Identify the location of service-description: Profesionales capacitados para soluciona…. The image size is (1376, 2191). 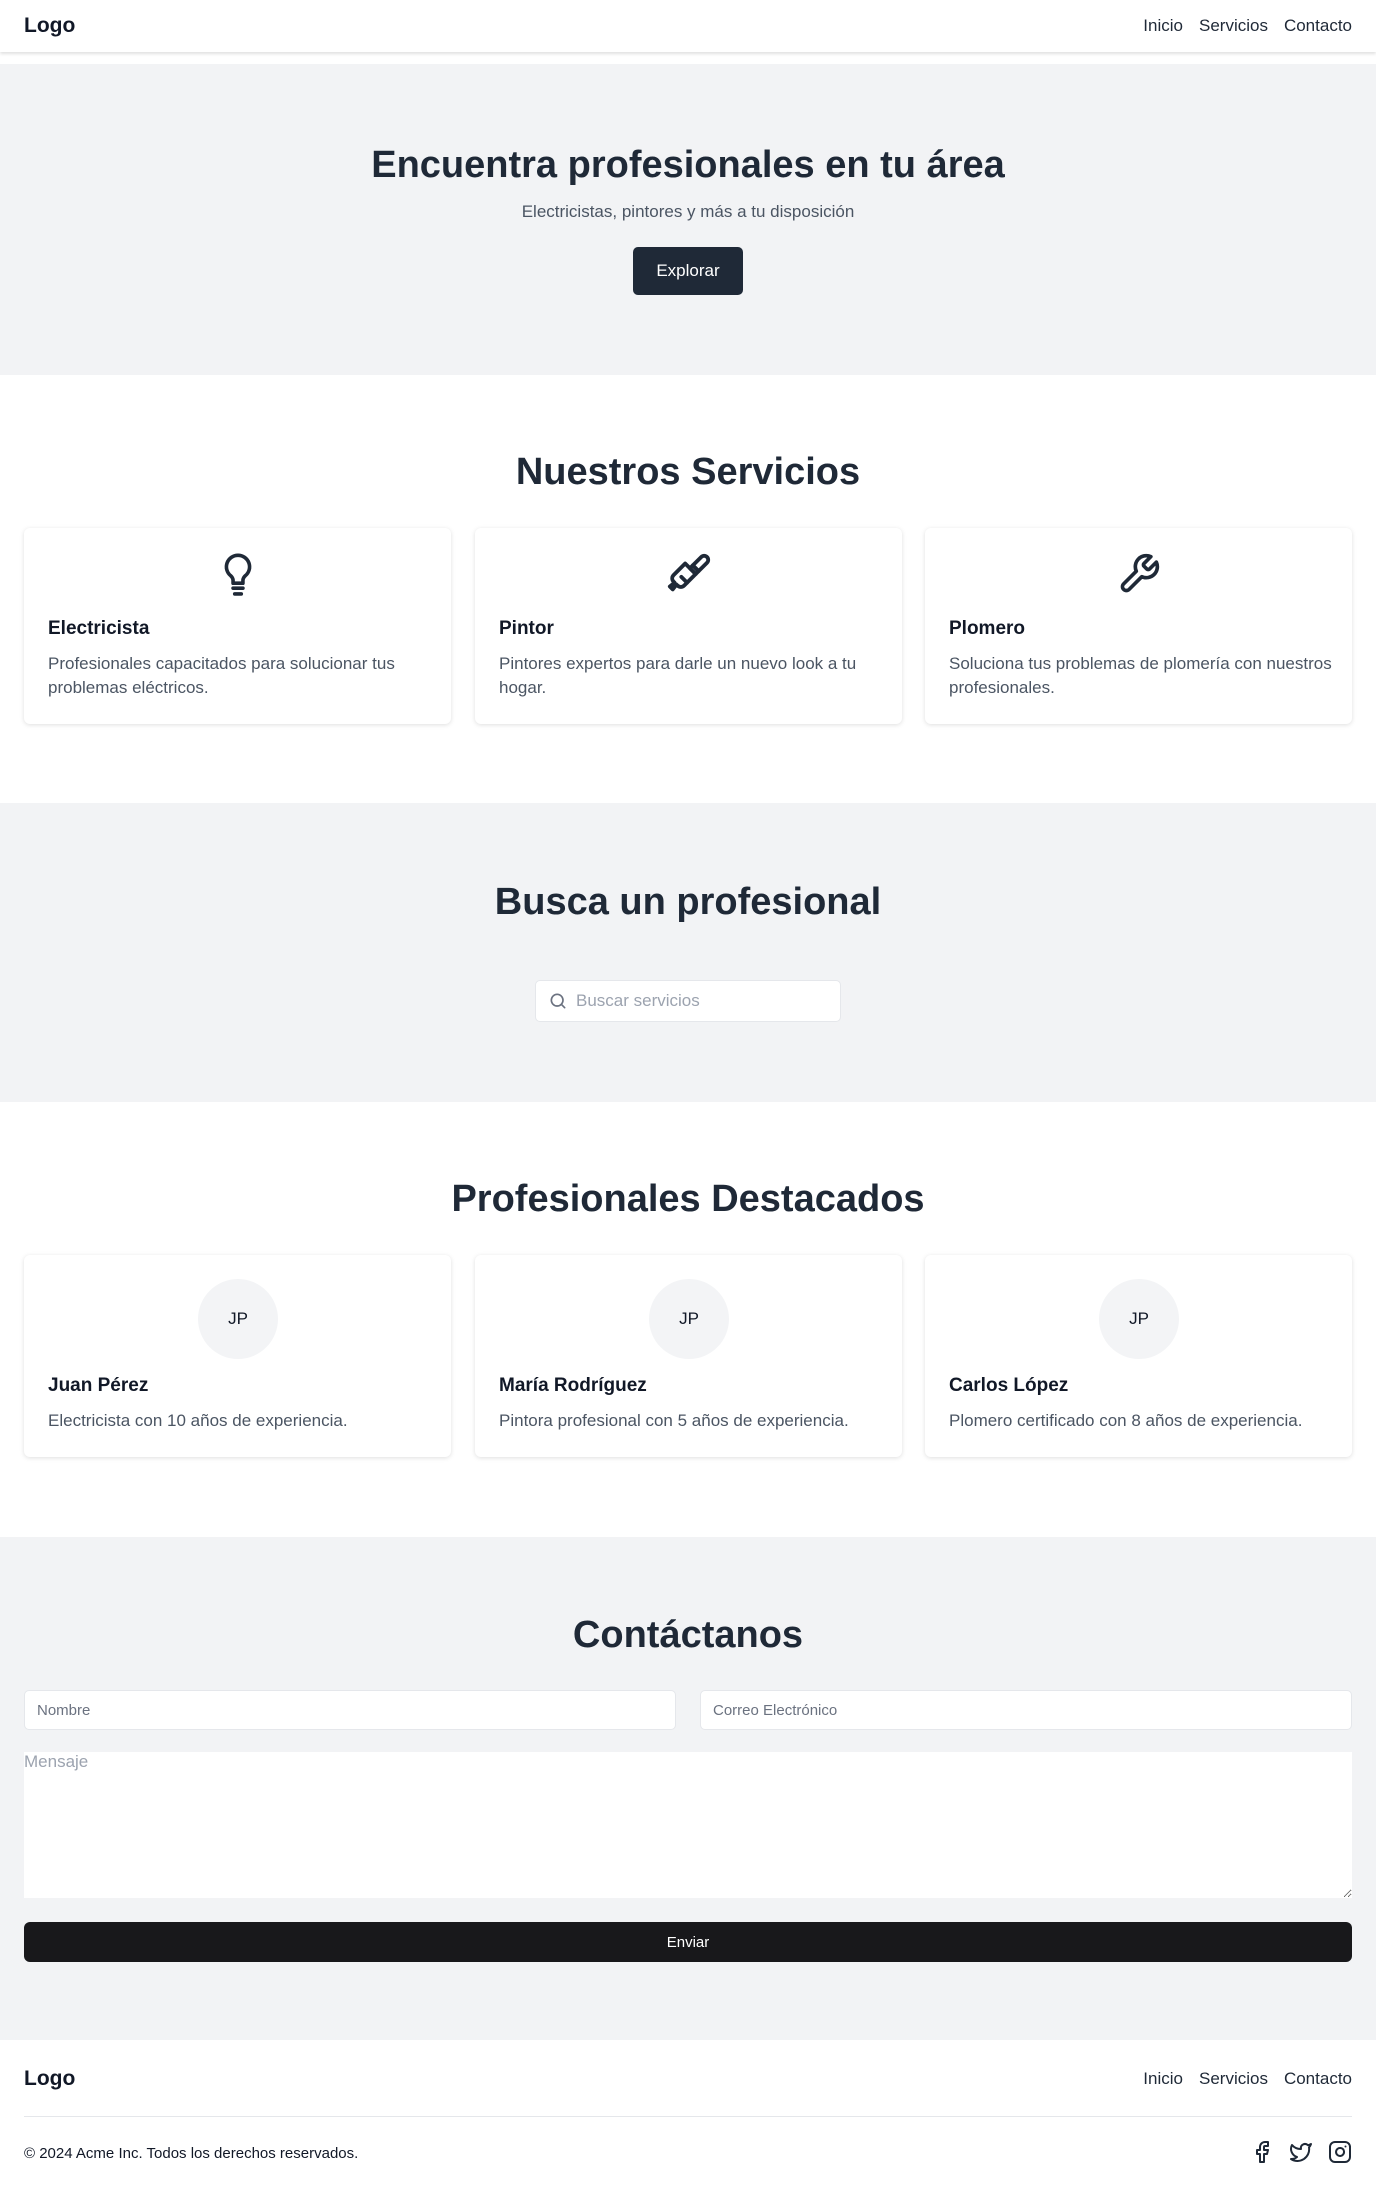
(221, 675).